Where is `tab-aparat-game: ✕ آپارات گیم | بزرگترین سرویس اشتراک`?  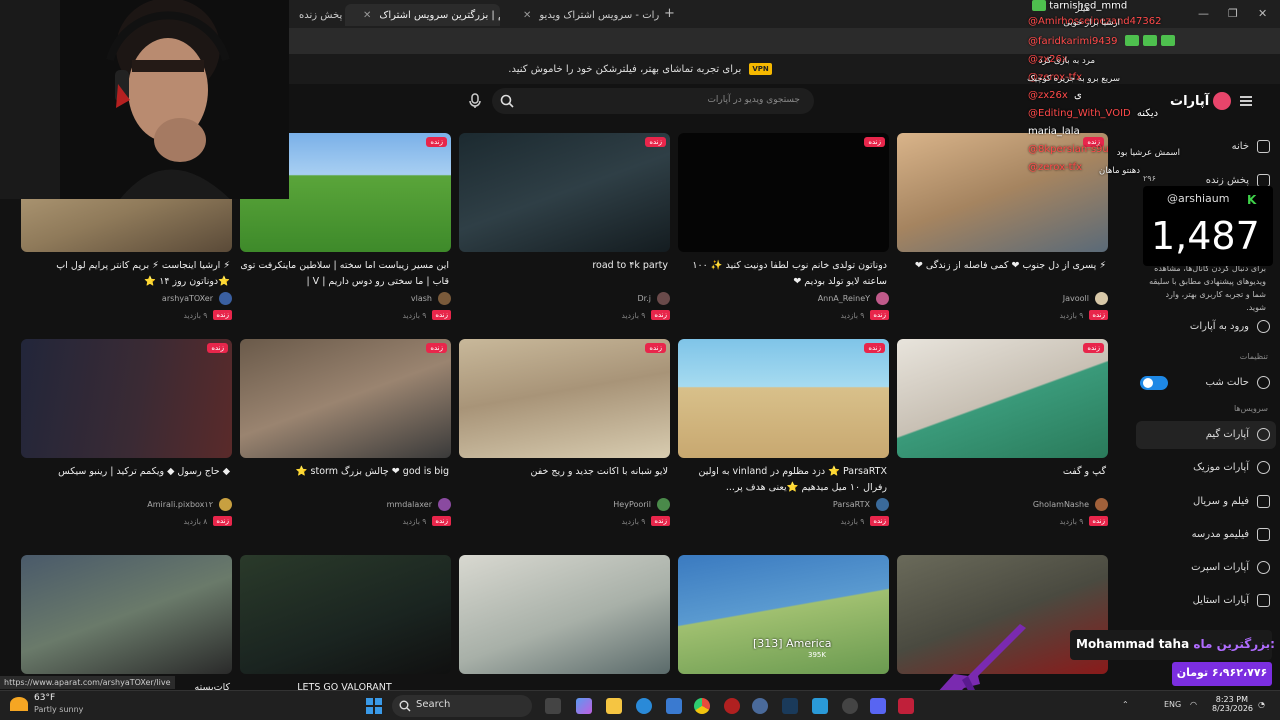
tab-aparat-game: ✕ آپارات گیم | بزرگترین سرویس اشتراک is located at coordinates (422, 15).